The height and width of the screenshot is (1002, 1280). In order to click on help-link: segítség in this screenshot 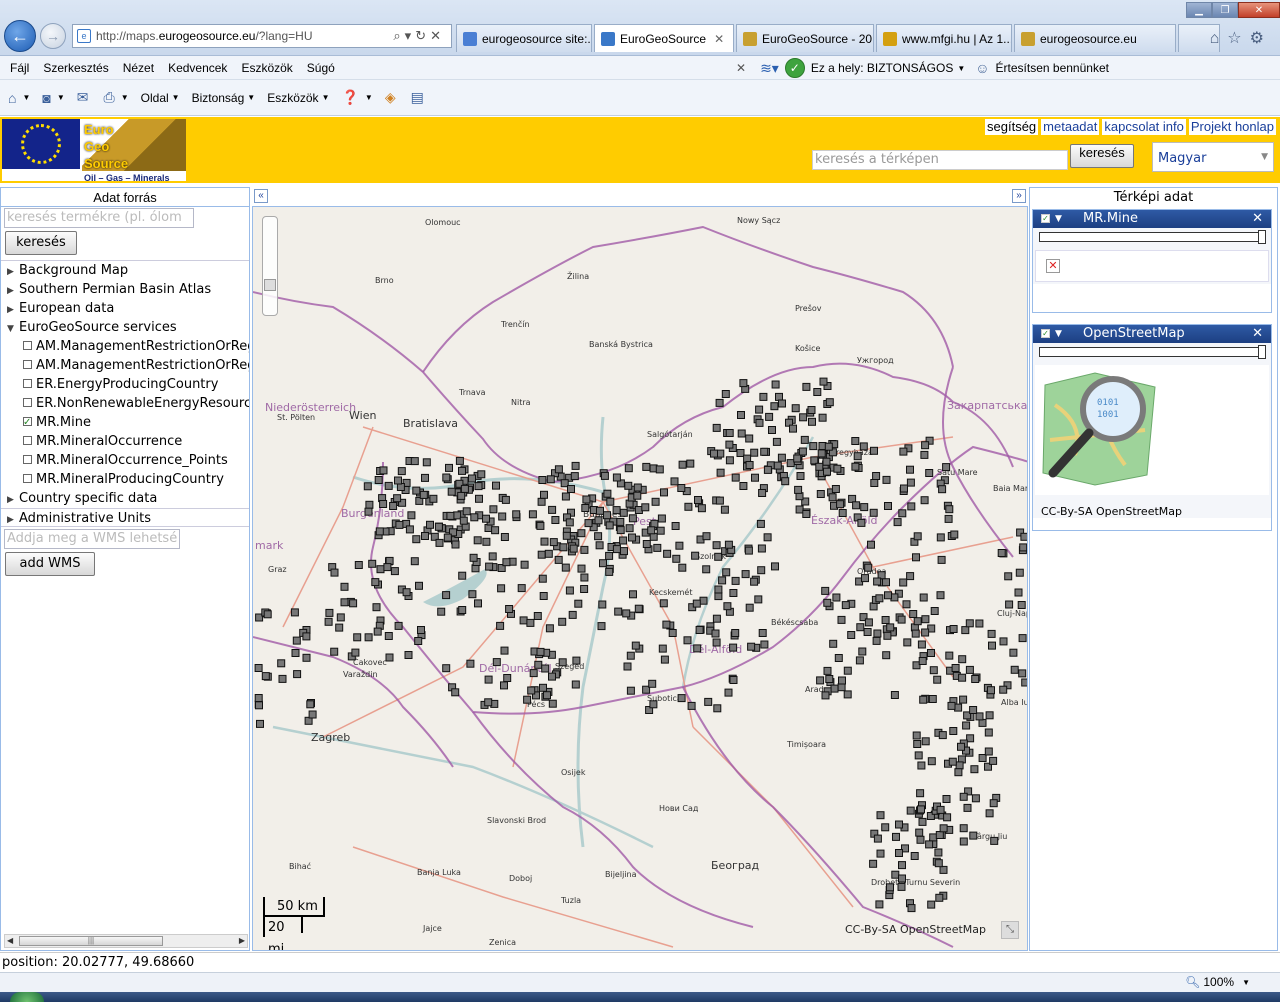, I will do `click(1012, 127)`.